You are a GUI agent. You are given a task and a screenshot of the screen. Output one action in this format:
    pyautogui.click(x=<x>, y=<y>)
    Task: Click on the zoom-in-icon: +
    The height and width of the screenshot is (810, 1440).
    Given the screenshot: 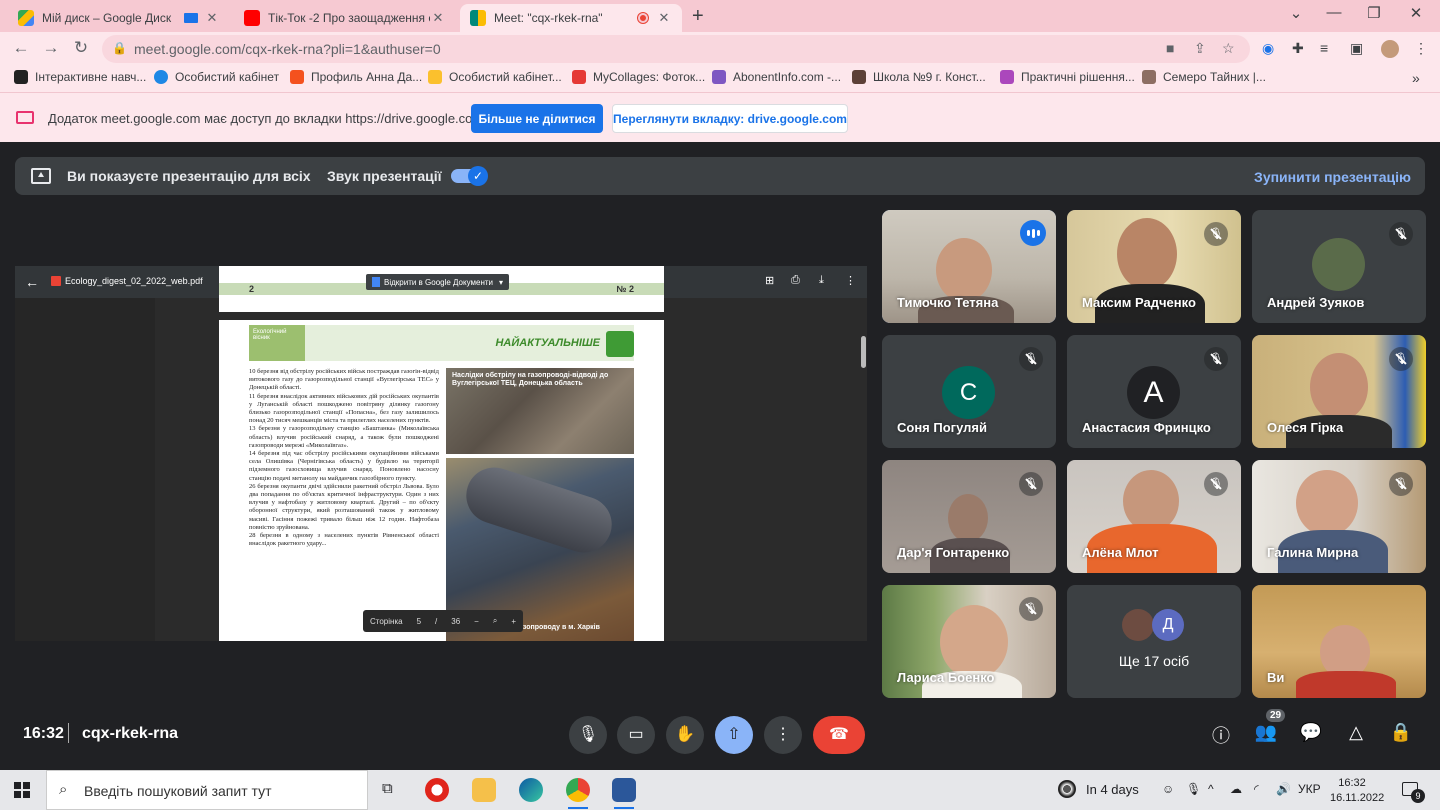 What is the action you would take?
    pyautogui.click(x=513, y=621)
    